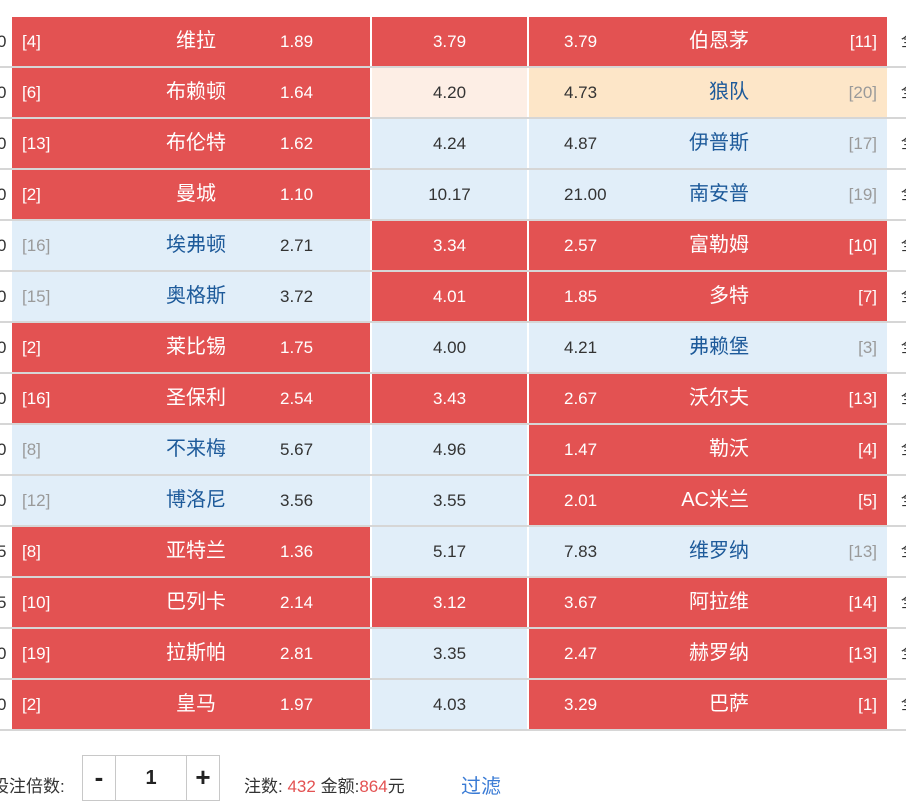 This screenshot has height=807, width=906. Describe the element at coordinates (708, 653) in the screenshot. I see `away-win-option: 2.47 赫罗纳 [13]` at that location.